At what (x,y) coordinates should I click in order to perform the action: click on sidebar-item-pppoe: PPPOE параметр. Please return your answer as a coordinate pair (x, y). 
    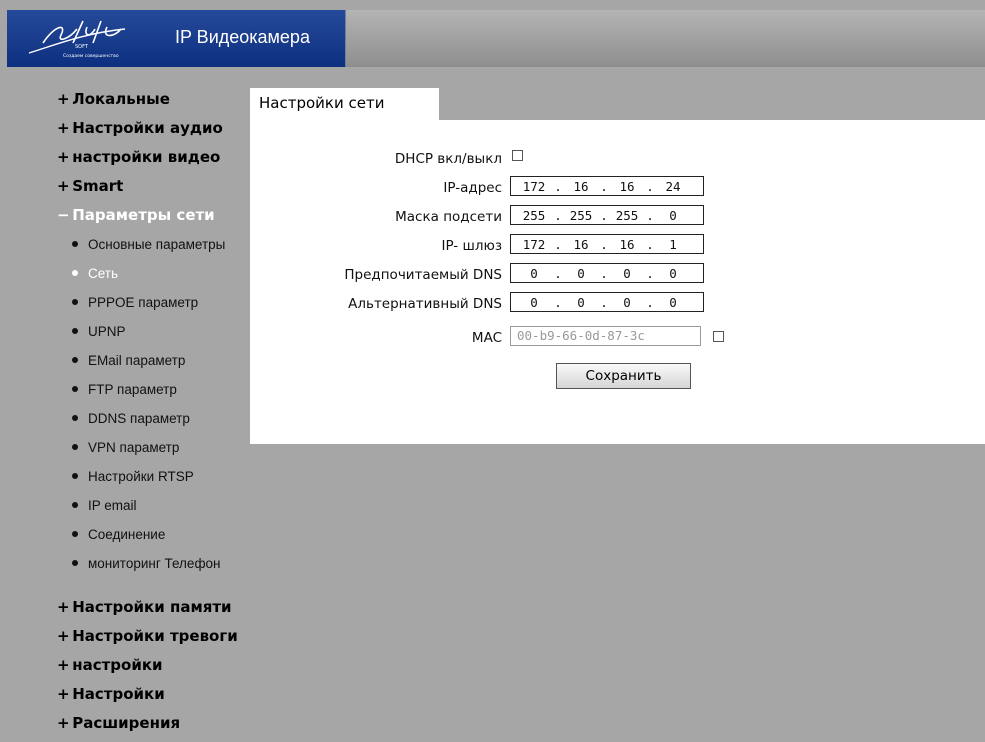
    Looking at the image, I should click on (161, 303).